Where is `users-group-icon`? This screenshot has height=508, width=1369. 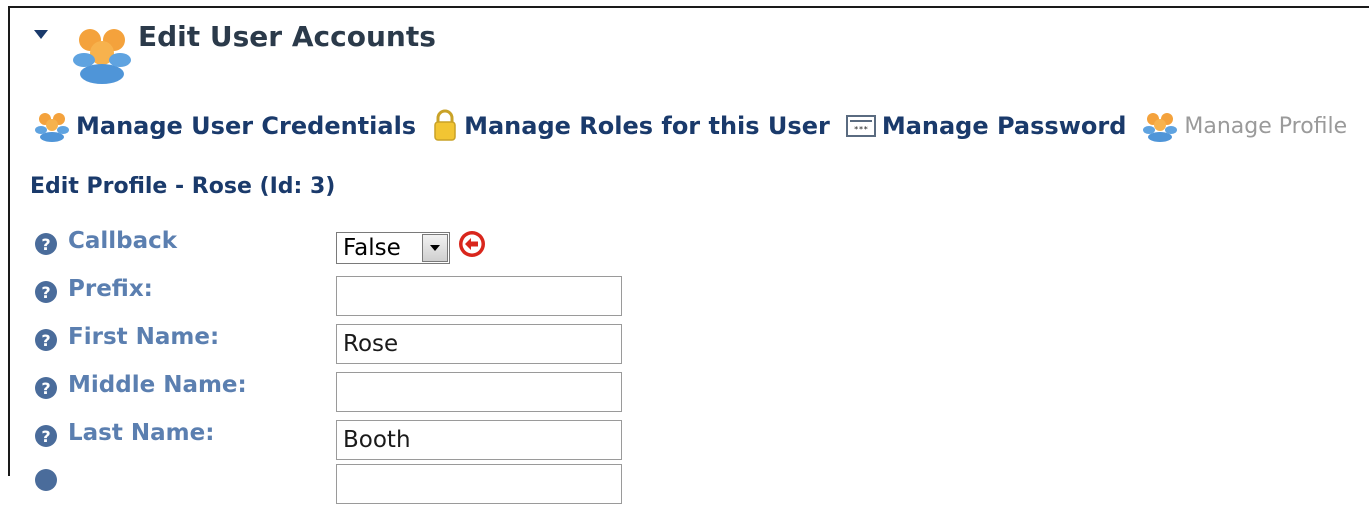
users-group-icon is located at coordinates (102, 56).